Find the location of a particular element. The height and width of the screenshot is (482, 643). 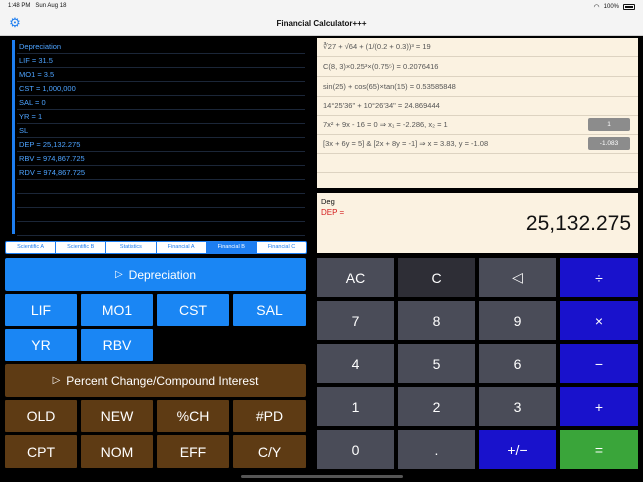

history-row: sin(25) + cos(65)×tan(15) = 0.53585848 is located at coordinates (477, 87).